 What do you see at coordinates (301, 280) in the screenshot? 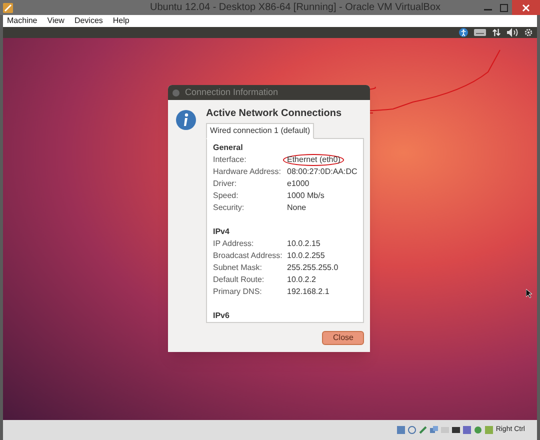
I see `field-value: 10.0.2.2` at bounding box center [301, 280].